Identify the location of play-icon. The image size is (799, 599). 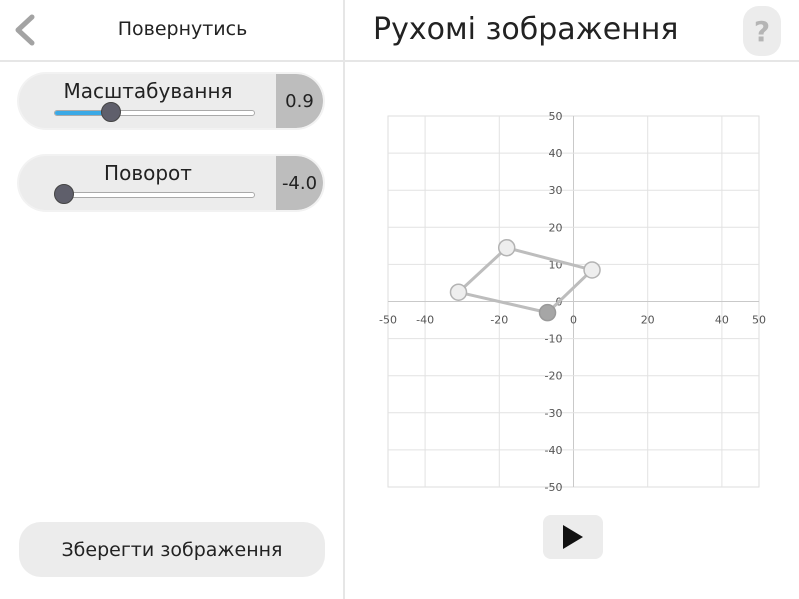
(573, 537).